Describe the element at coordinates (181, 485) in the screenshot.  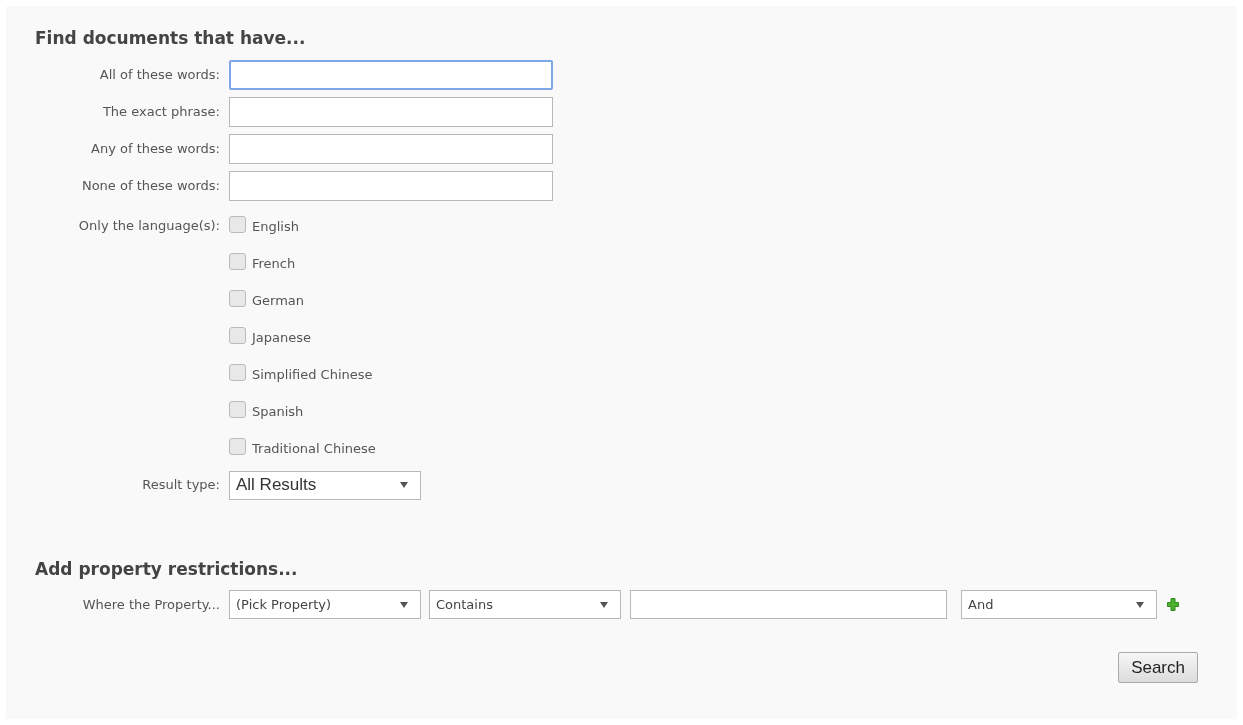
I see `field-label: Result type:` at that location.